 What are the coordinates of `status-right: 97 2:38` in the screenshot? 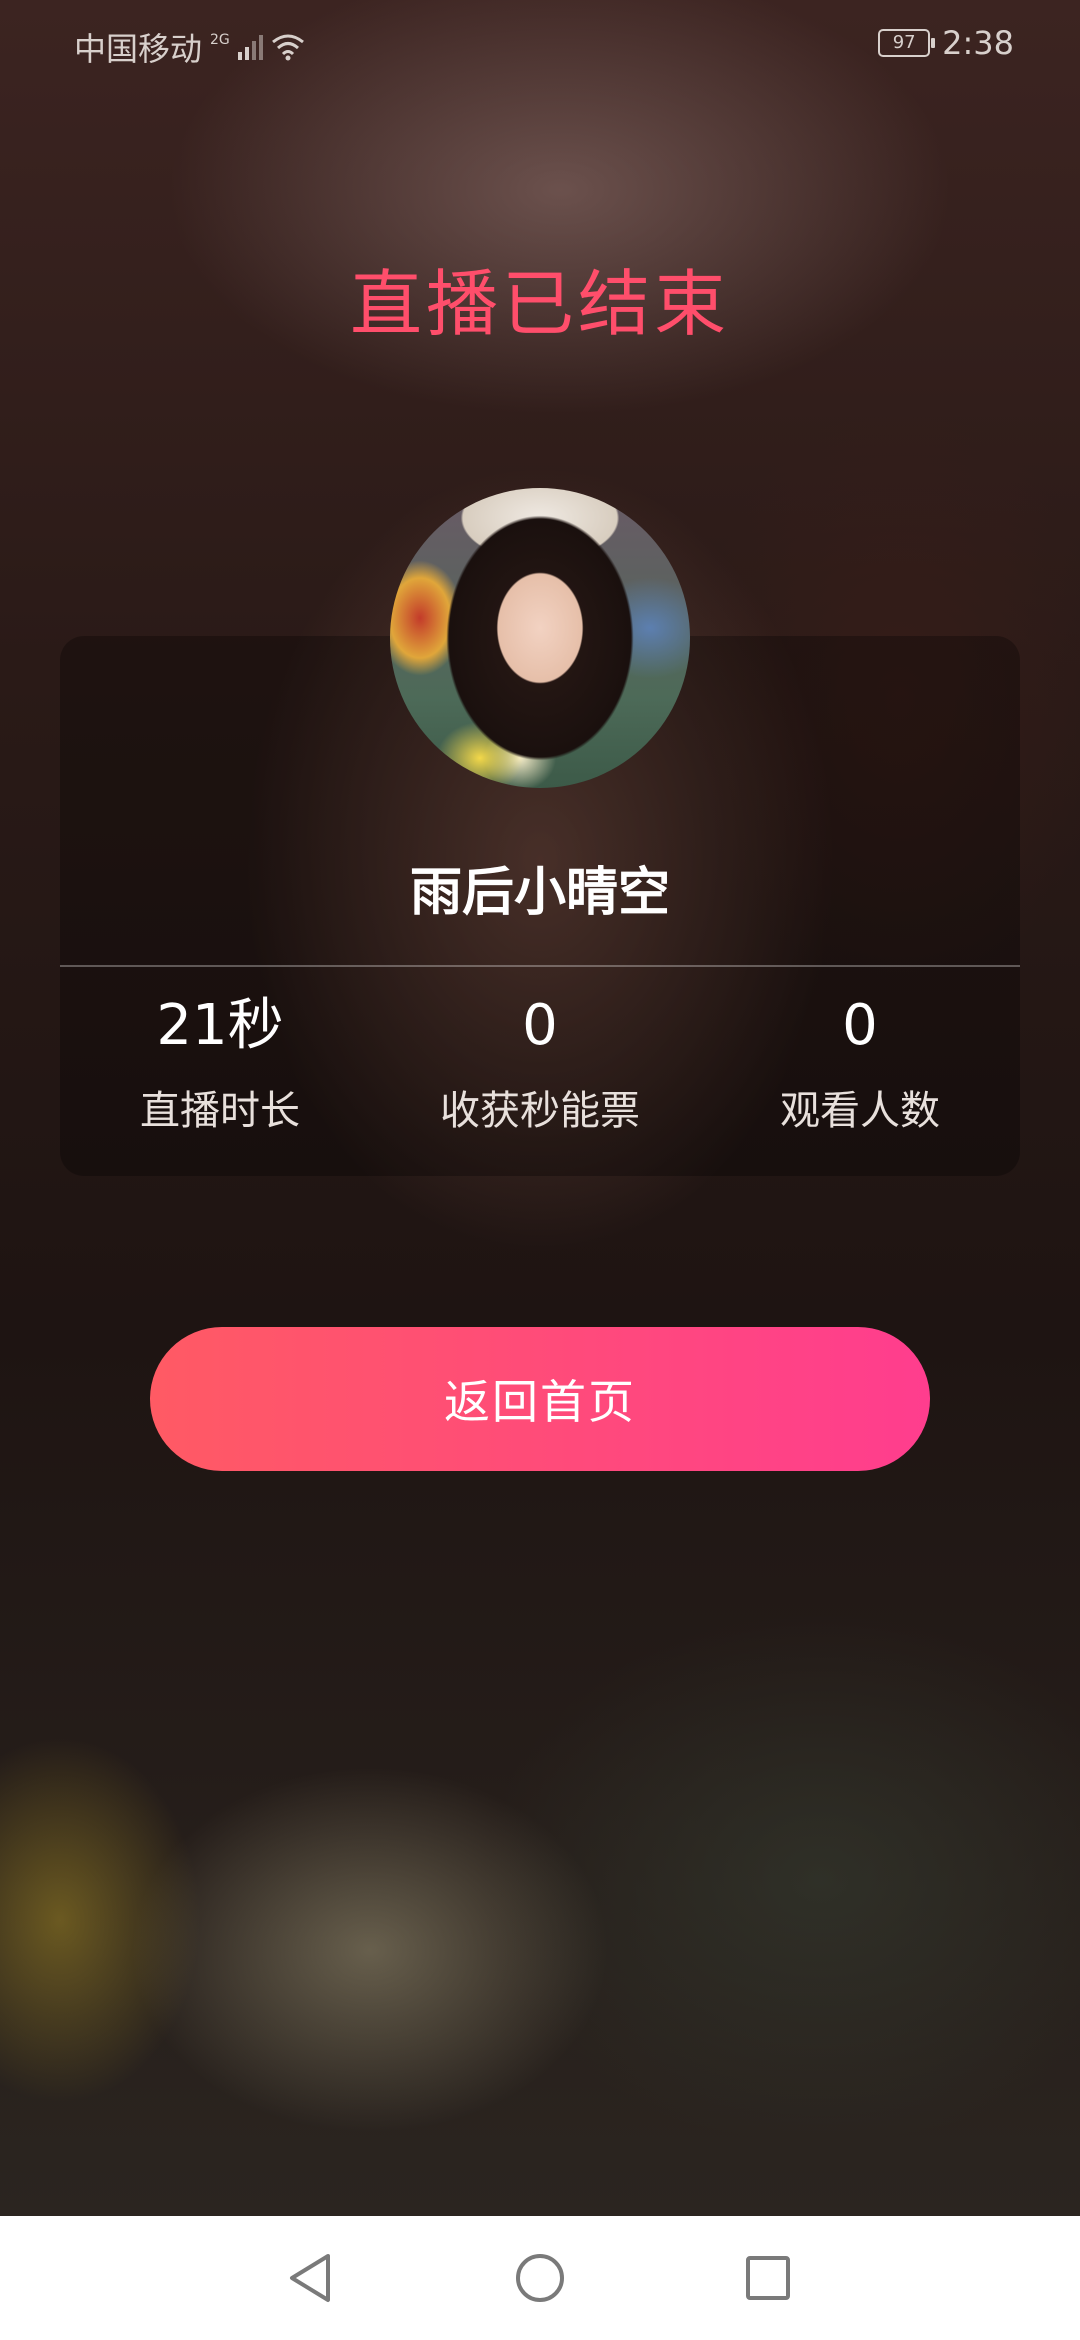 It's located at (946, 43).